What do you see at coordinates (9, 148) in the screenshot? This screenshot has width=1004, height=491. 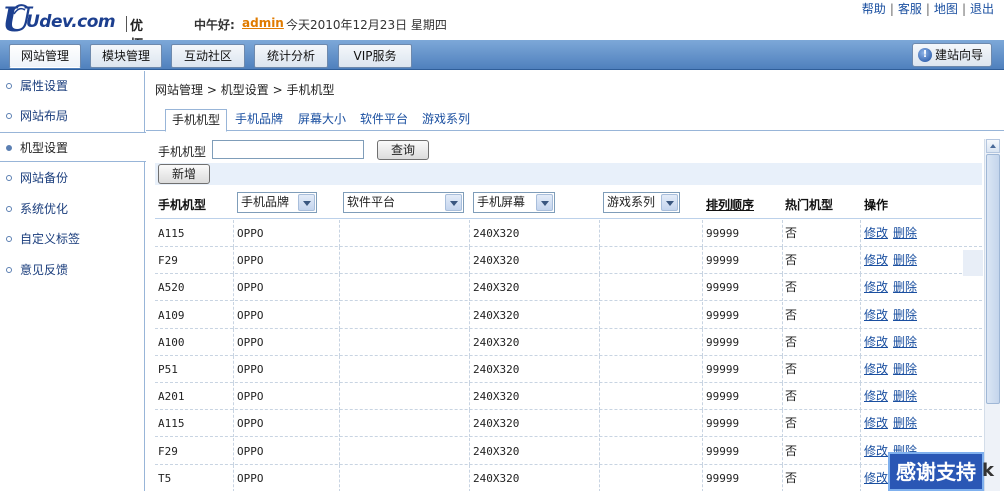 I see `bullet-circle-icon` at bounding box center [9, 148].